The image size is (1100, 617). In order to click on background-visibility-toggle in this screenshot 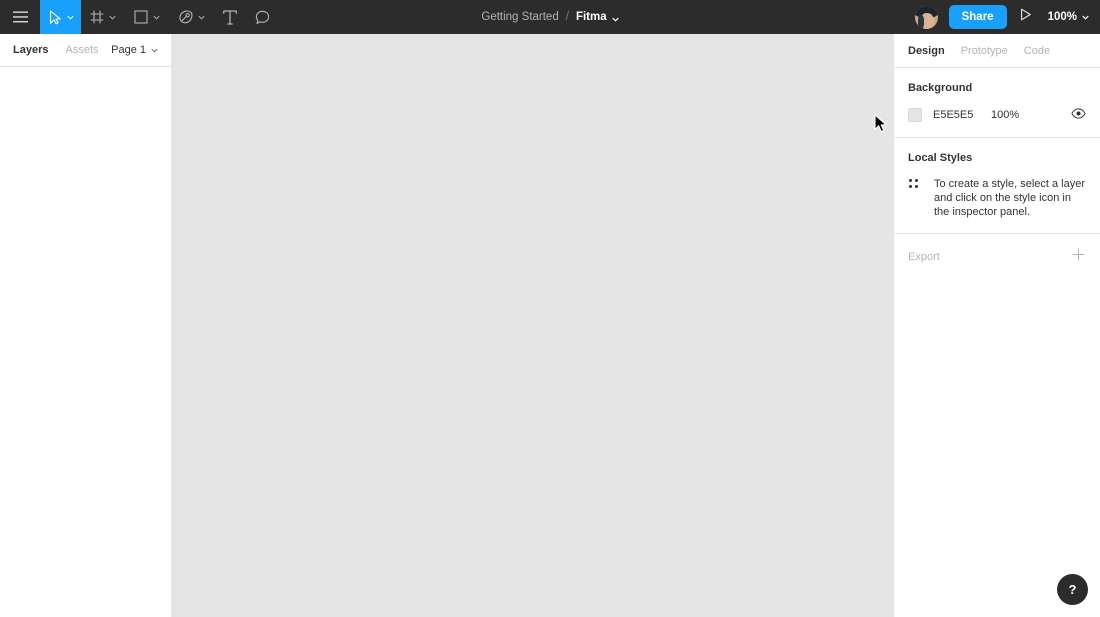, I will do `click(1078, 115)`.